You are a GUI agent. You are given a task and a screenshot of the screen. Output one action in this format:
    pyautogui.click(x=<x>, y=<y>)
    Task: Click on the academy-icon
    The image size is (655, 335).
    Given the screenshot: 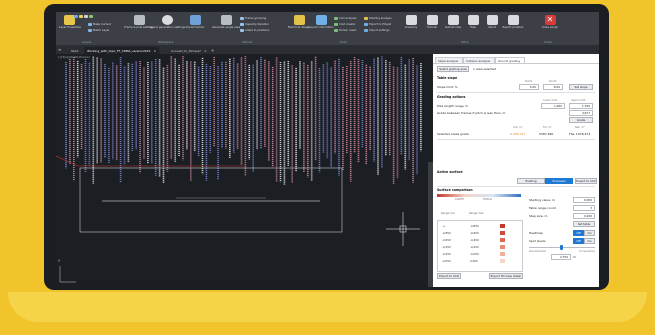 What is the action you would take?
    pyautogui.click(x=411, y=20)
    